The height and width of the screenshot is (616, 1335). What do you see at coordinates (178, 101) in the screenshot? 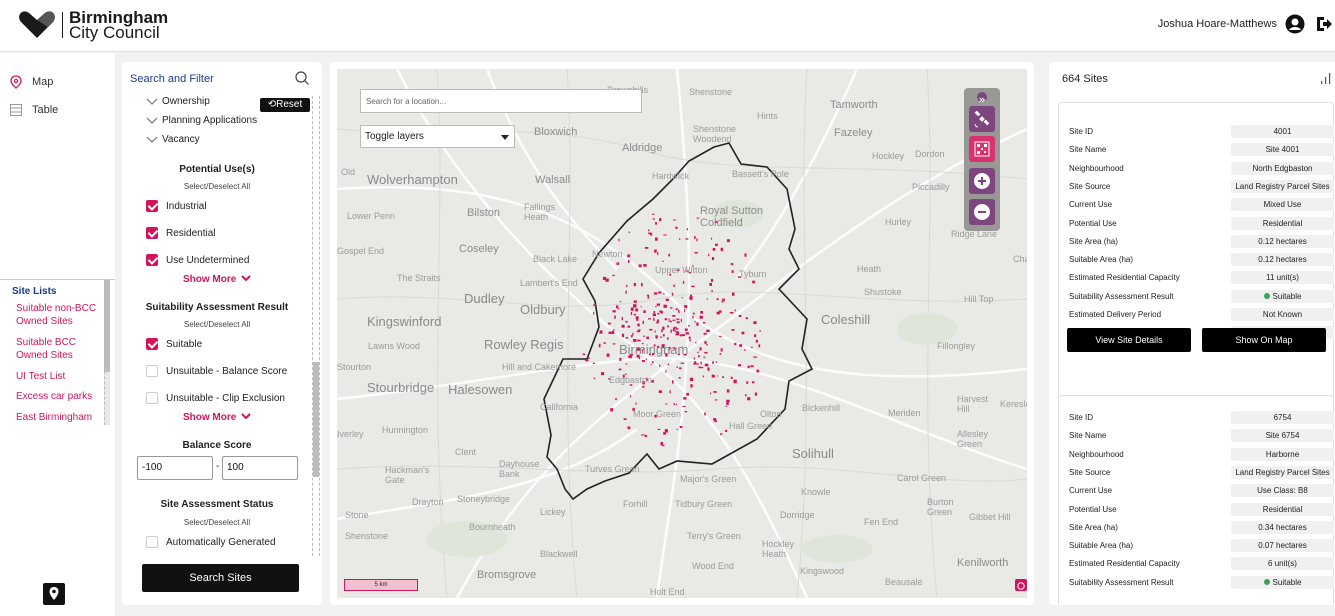
I see `section-ownership: Ownership` at bounding box center [178, 101].